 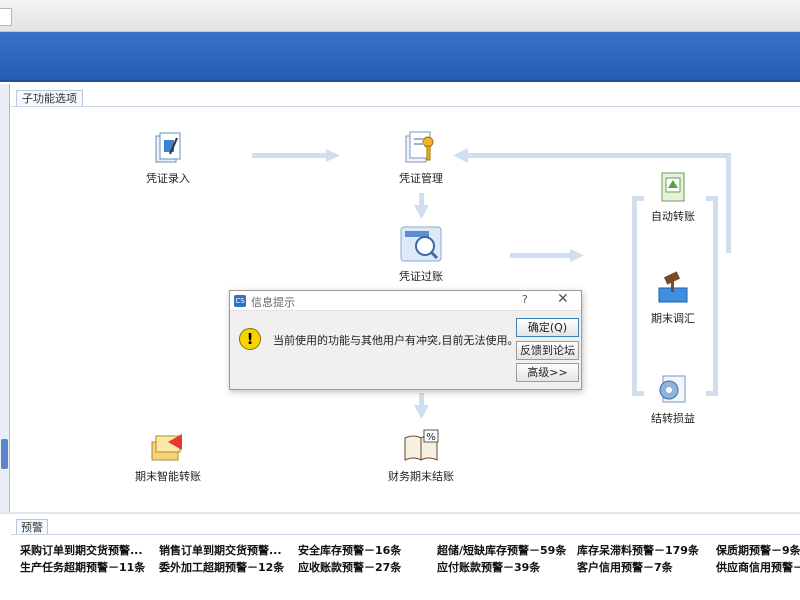 What do you see at coordinates (349, 550) in the screenshot?
I see `warning-link: 安全库存预警－16条` at bounding box center [349, 550].